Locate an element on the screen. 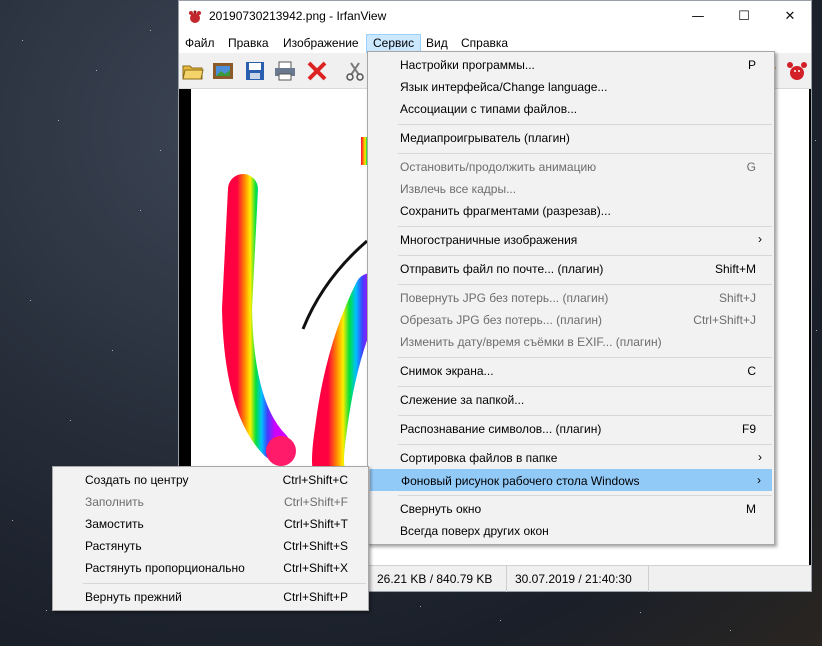  title-bar: 20190730213942.png - IrfanView — ☐ ✕ is located at coordinates (495, 16).